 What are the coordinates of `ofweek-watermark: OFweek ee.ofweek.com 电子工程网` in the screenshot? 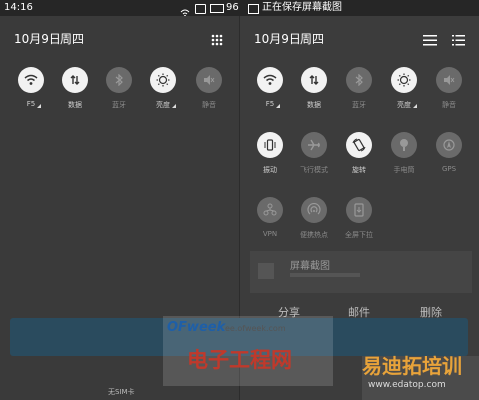 It's located at (248, 351).